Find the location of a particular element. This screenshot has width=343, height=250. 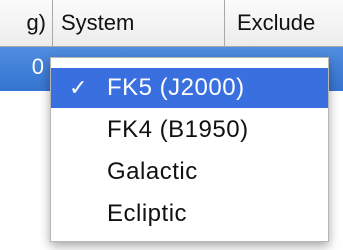

menu-item-label: FK5 (J2000) is located at coordinates (176, 87).